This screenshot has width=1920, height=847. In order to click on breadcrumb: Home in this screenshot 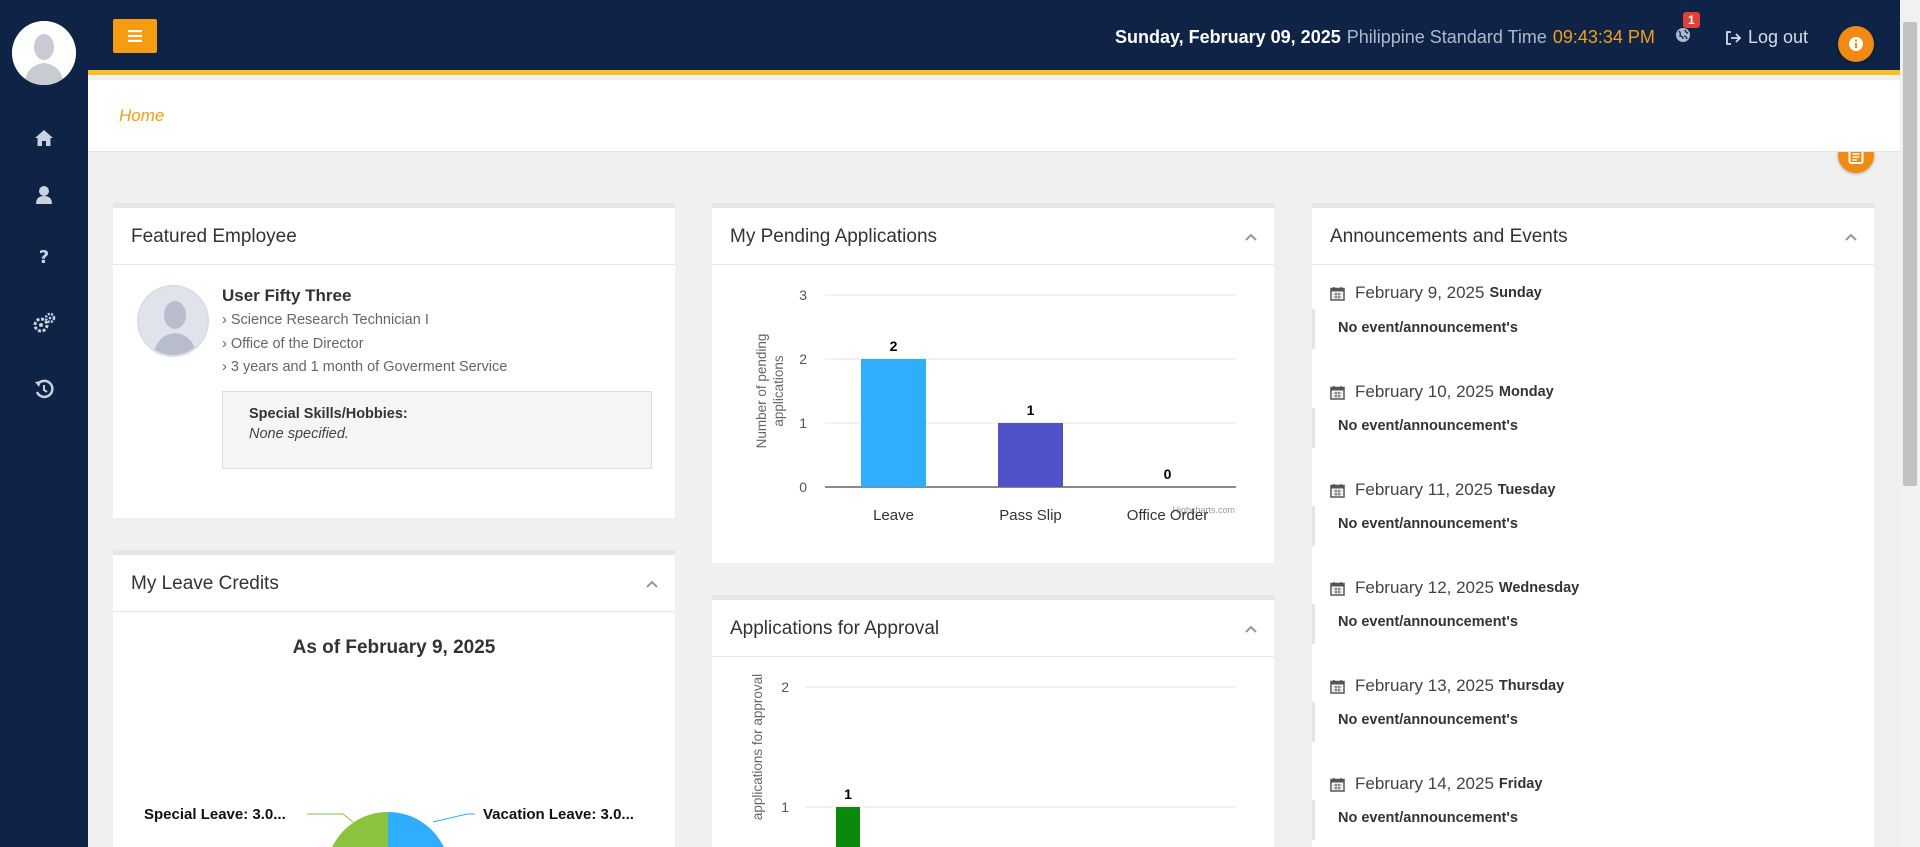, I will do `click(994, 116)`.